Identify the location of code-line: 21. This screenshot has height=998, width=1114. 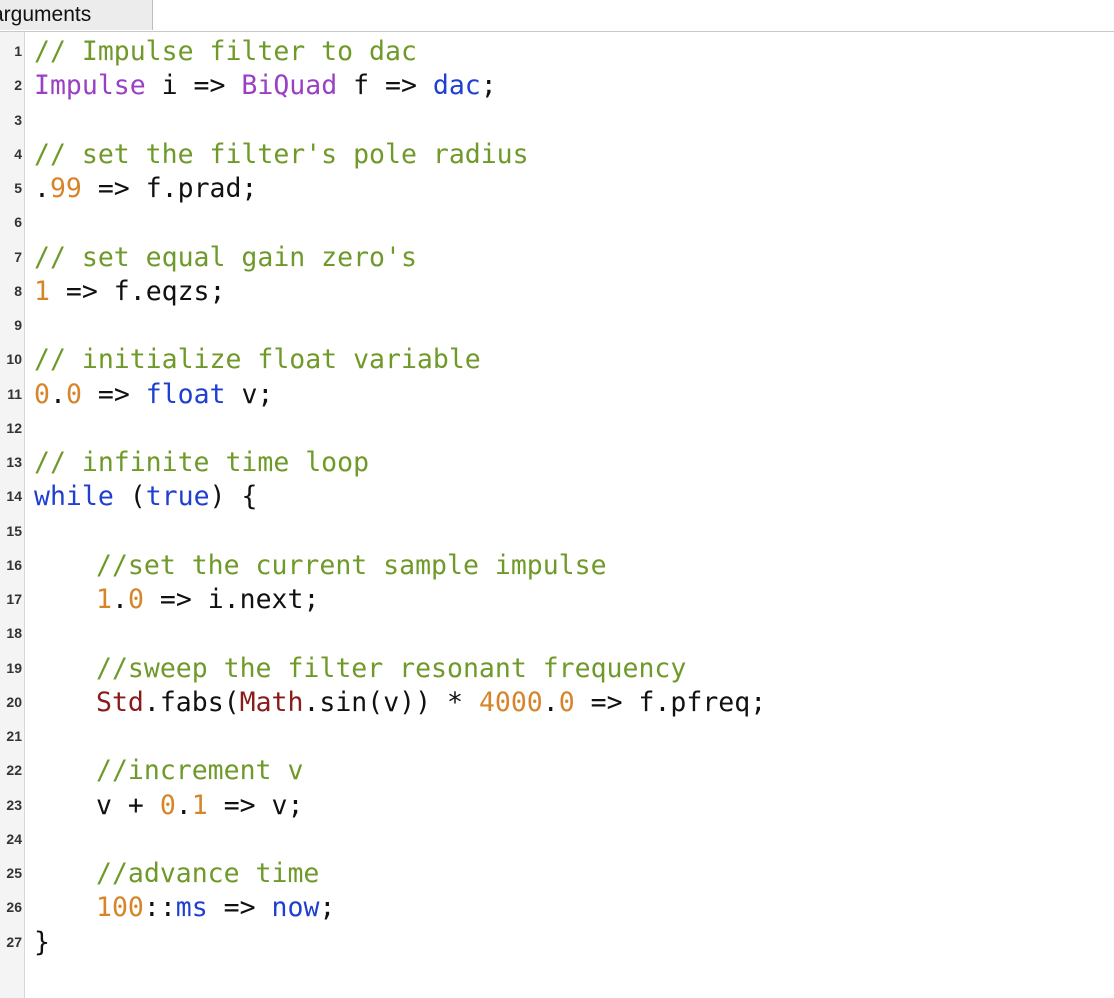
(557, 737).